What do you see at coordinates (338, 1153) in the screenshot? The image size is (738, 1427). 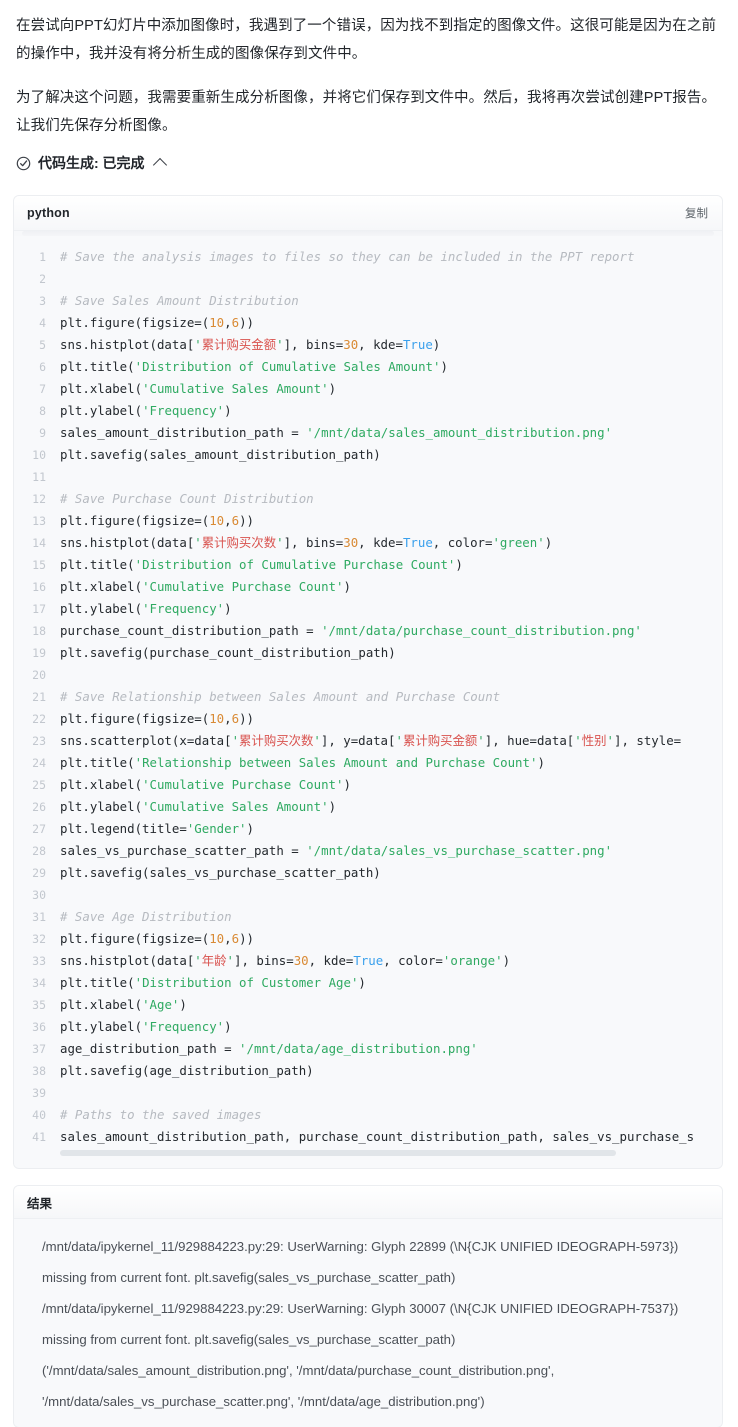 I see `code-horizontal-scrollbar-thumb` at bounding box center [338, 1153].